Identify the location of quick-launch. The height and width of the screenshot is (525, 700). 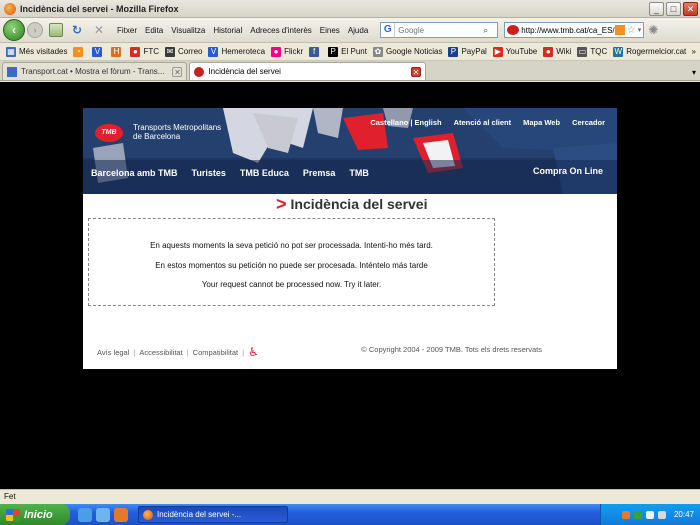
(103, 514).